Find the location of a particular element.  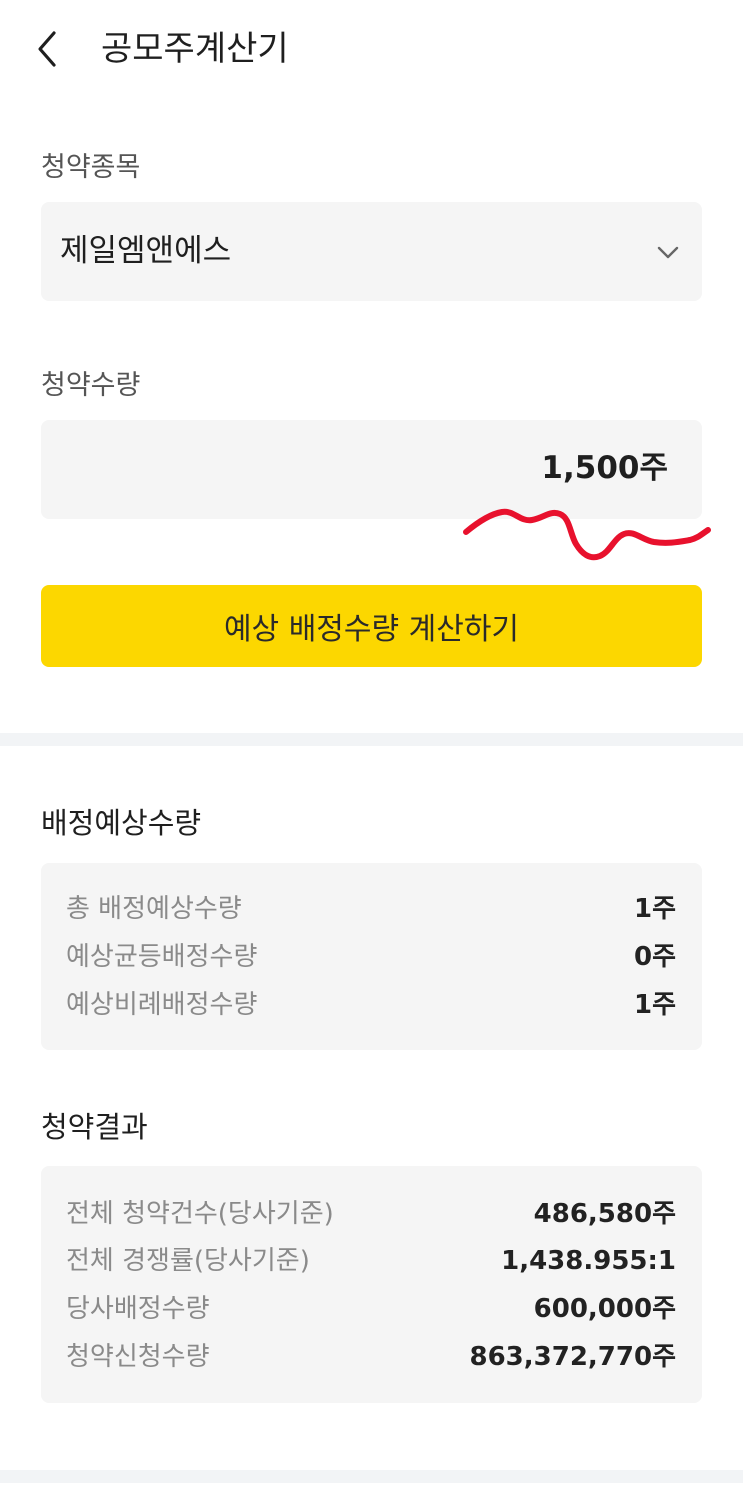

subscription-item-value: 제일엠앤에스 is located at coordinates (146, 251).